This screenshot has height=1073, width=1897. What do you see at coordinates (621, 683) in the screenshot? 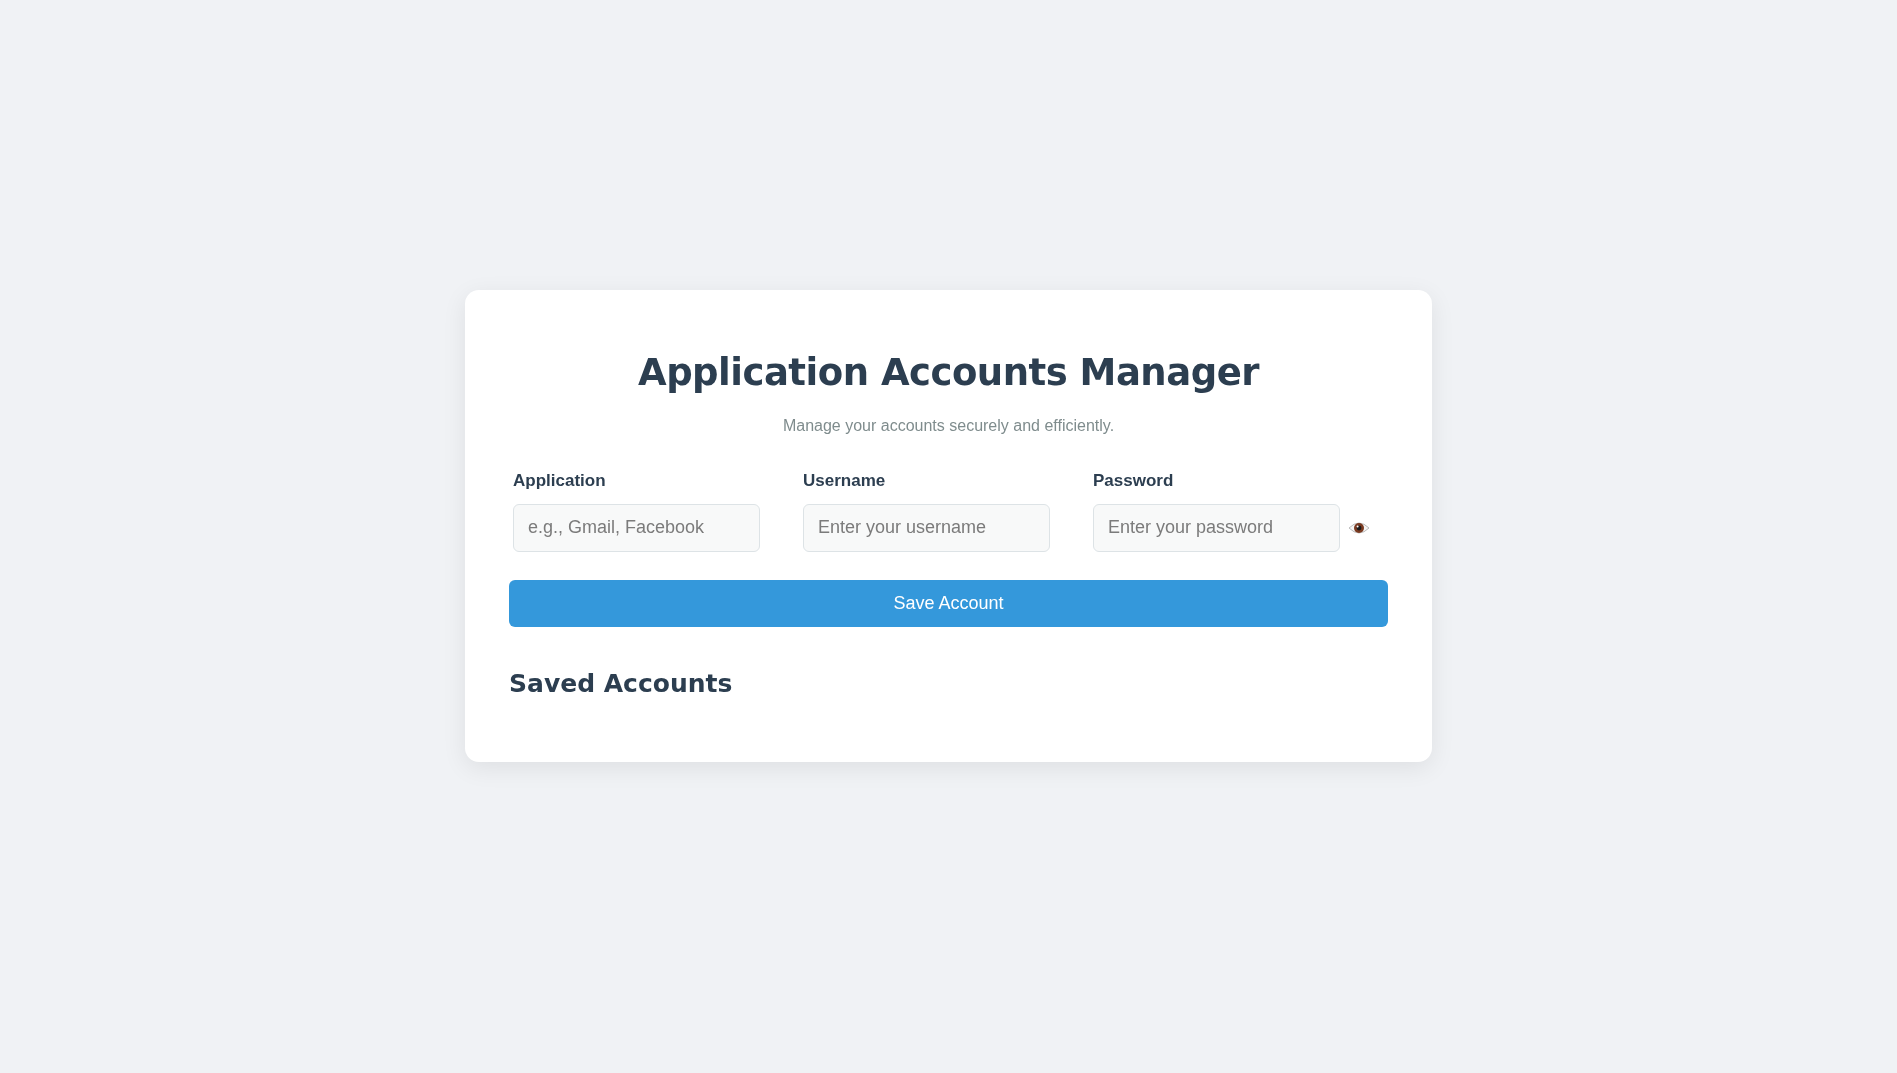
I see `section-heading: Saved Accounts` at bounding box center [621, 683].